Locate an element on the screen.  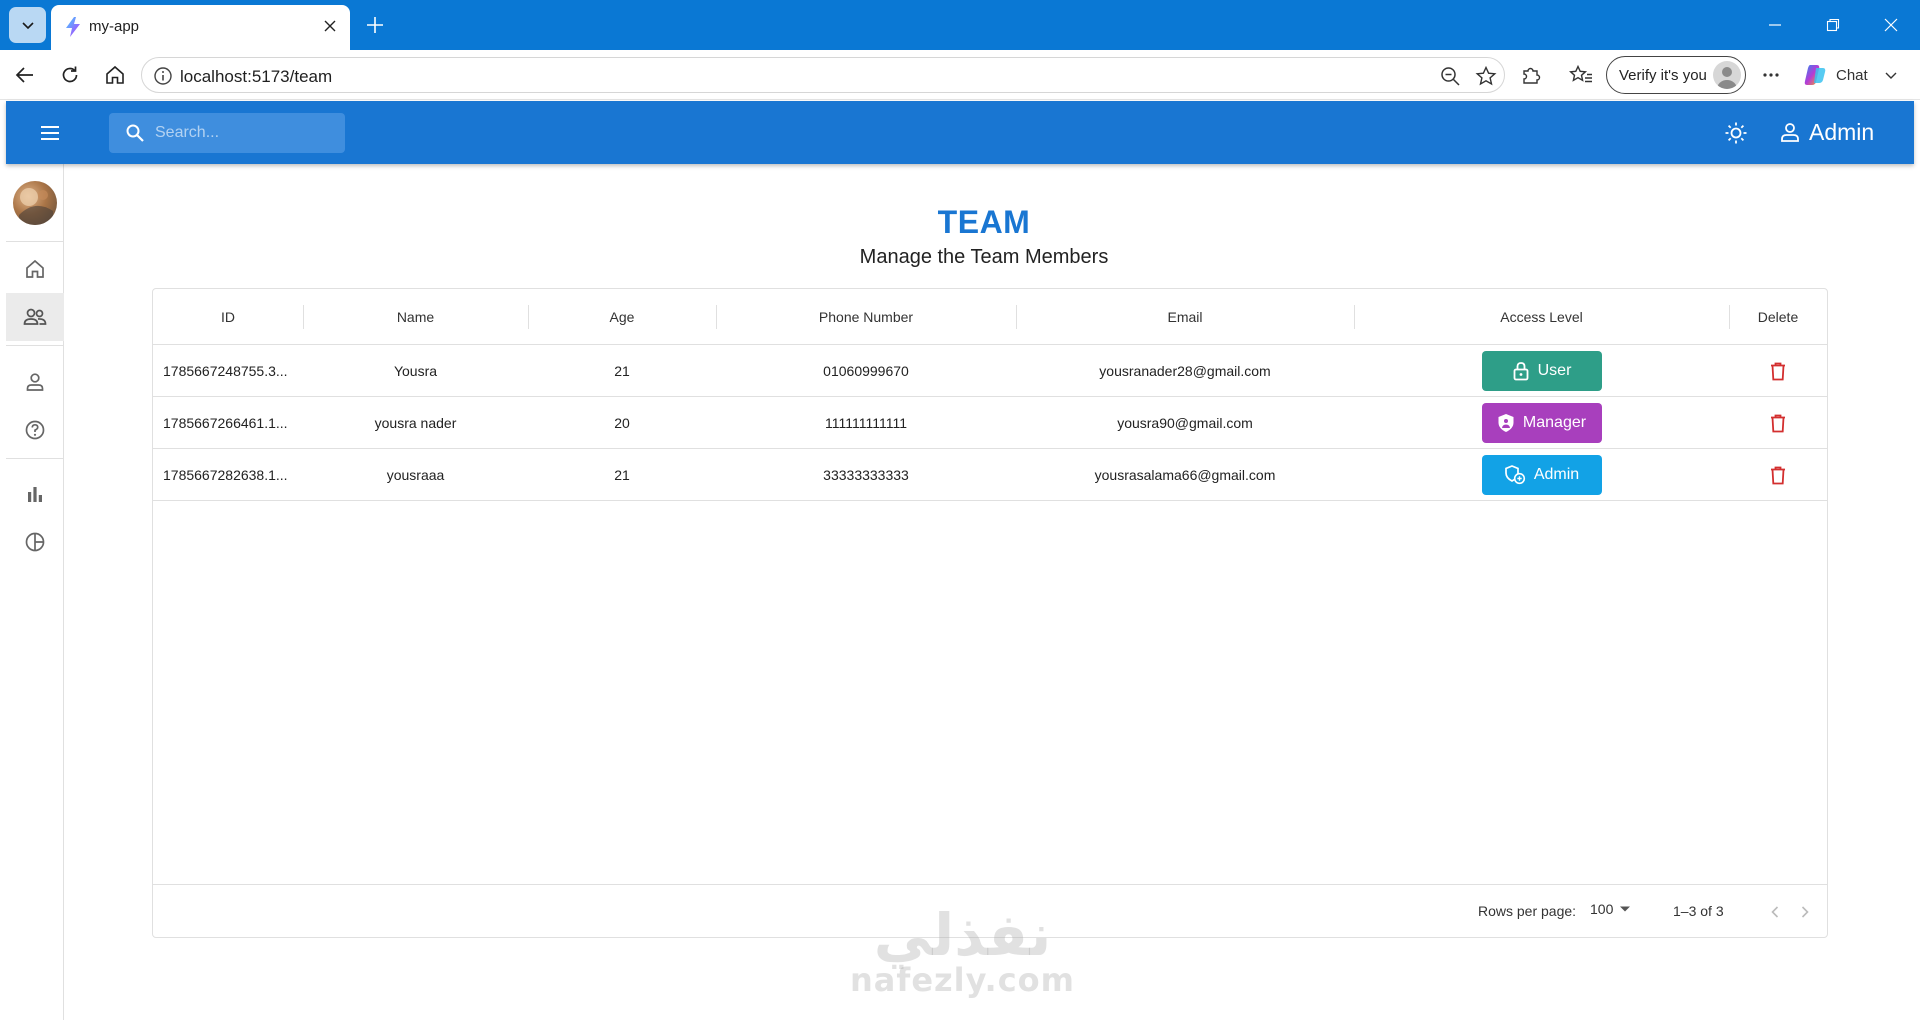
close-window-button is located at coordinates (1891, 25).